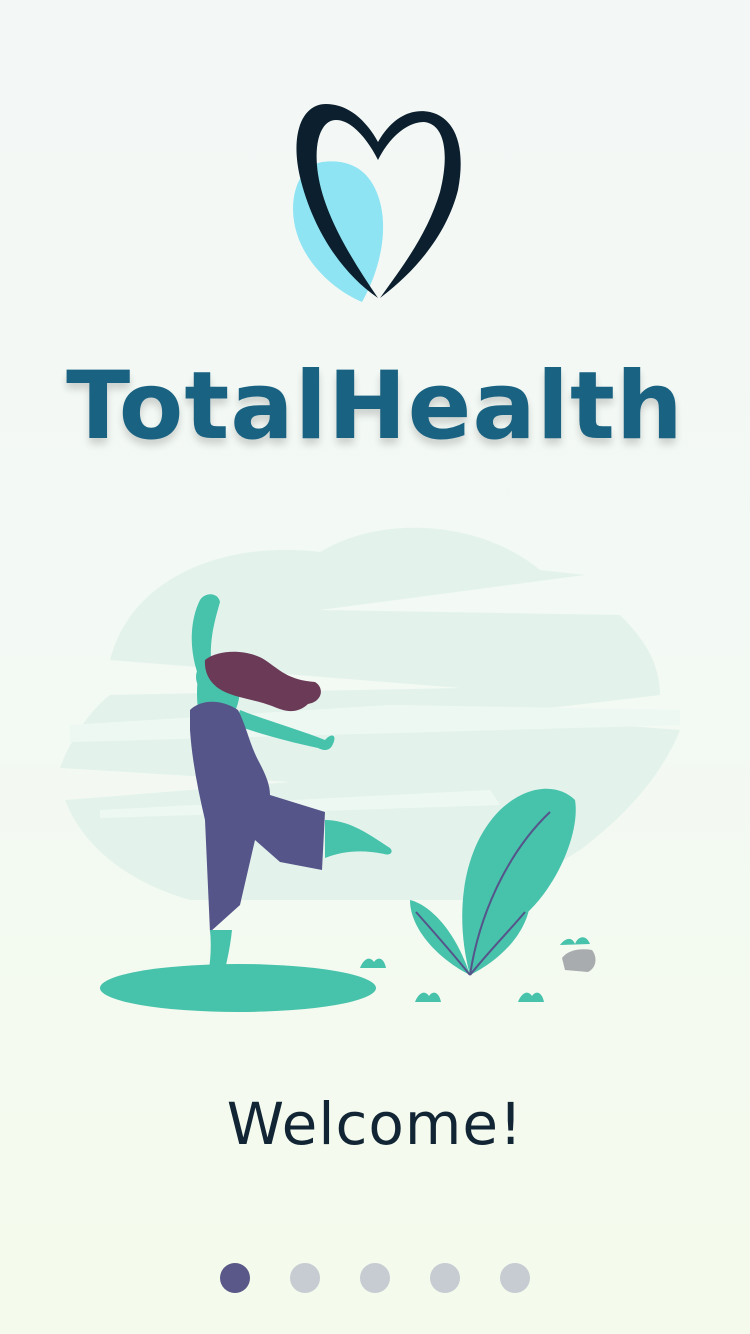 Image resolution: width=750 pixels, height=1334 pixels. I want to click on app-title: TotalHealth, so click(375, 406).